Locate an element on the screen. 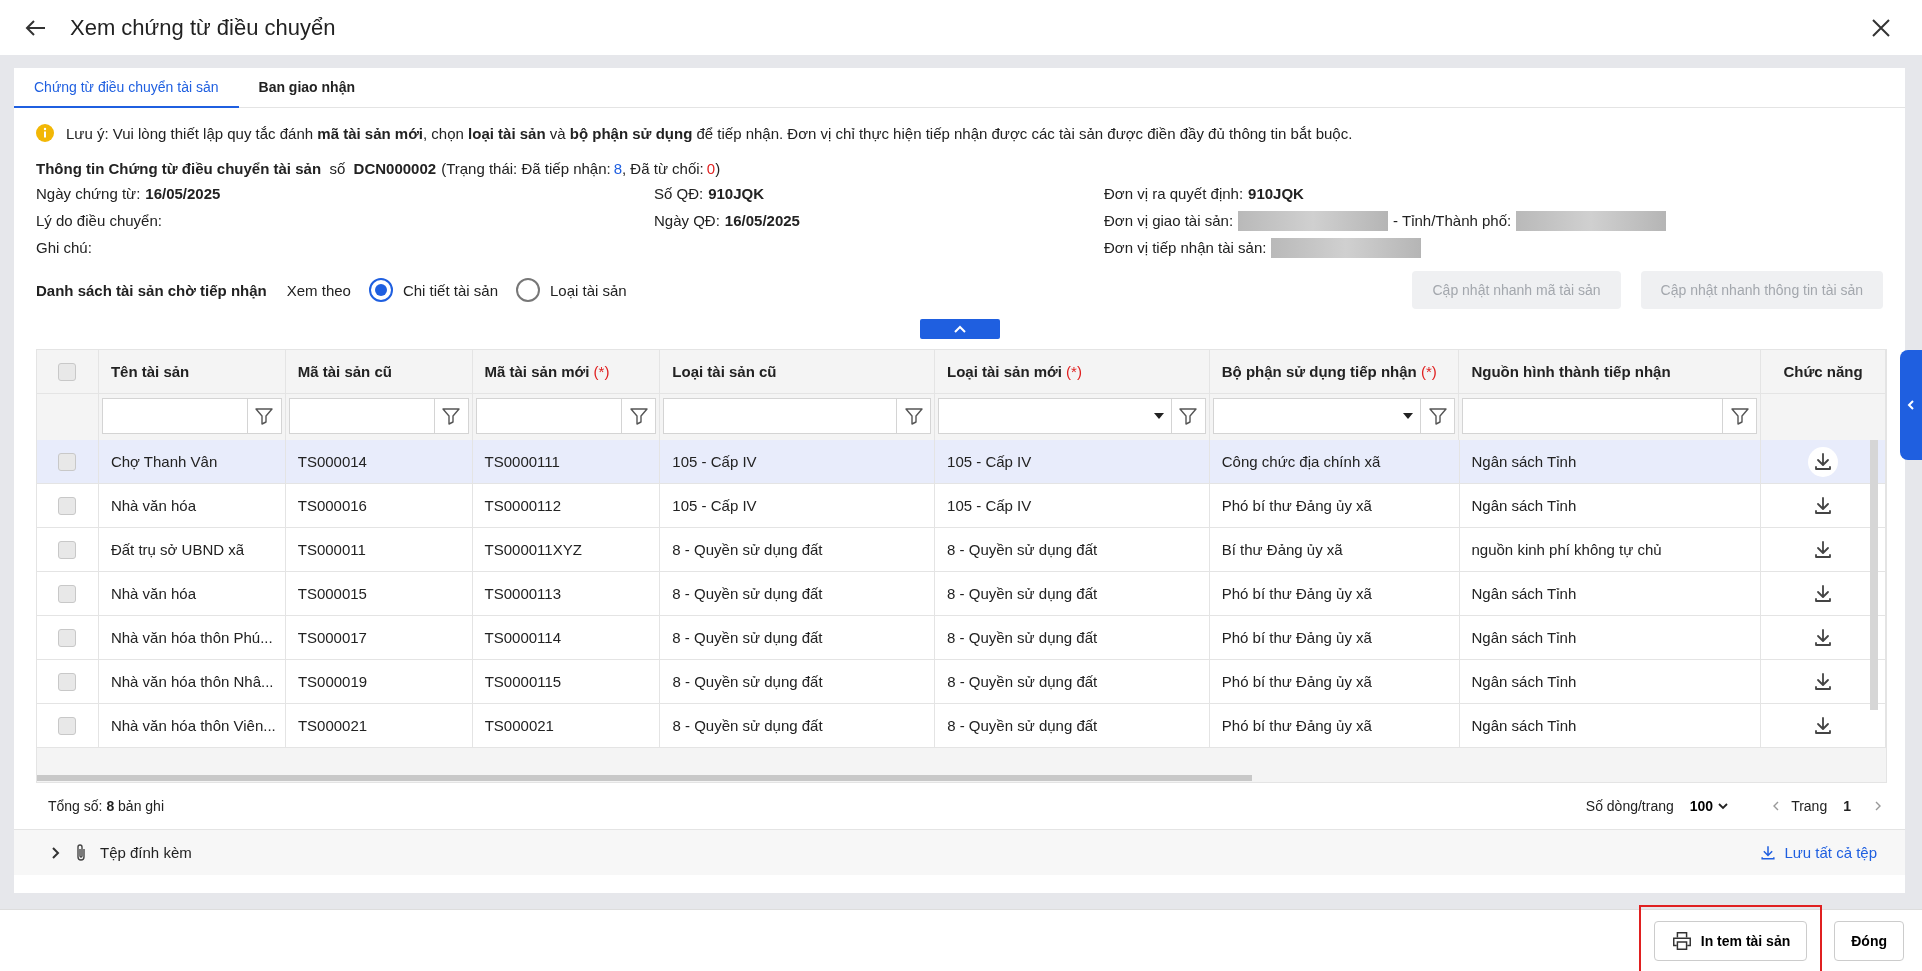  field-label: Đơn vị ra quyết định: is located at coordinates (1174, 193).